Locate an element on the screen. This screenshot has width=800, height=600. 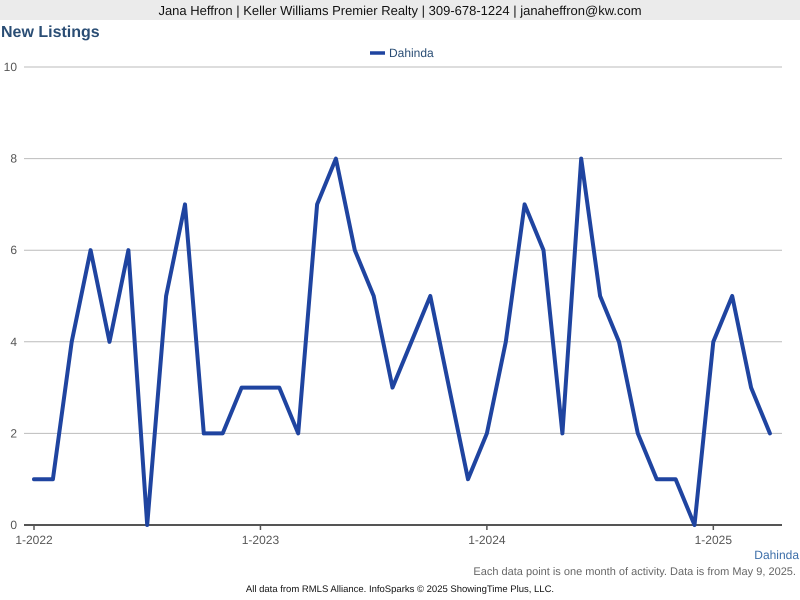
legend-item: Dahinda is located at coordinates (402, 53).